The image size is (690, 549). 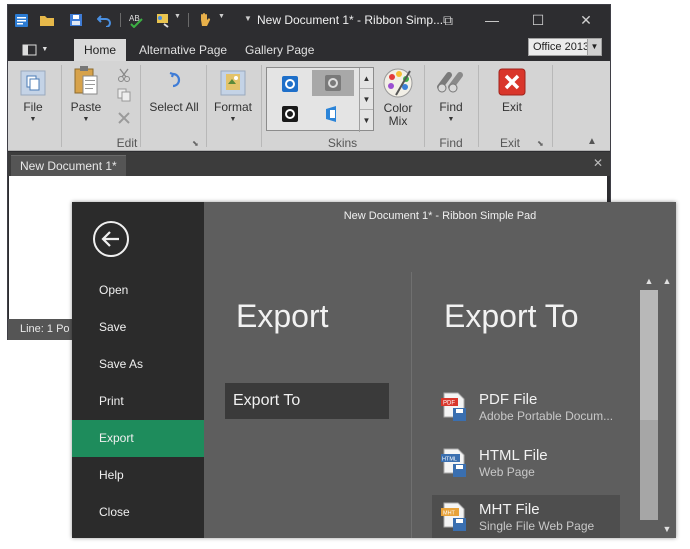 I want to click on paste-button: Paste ▼, so click(x=86, y=94).